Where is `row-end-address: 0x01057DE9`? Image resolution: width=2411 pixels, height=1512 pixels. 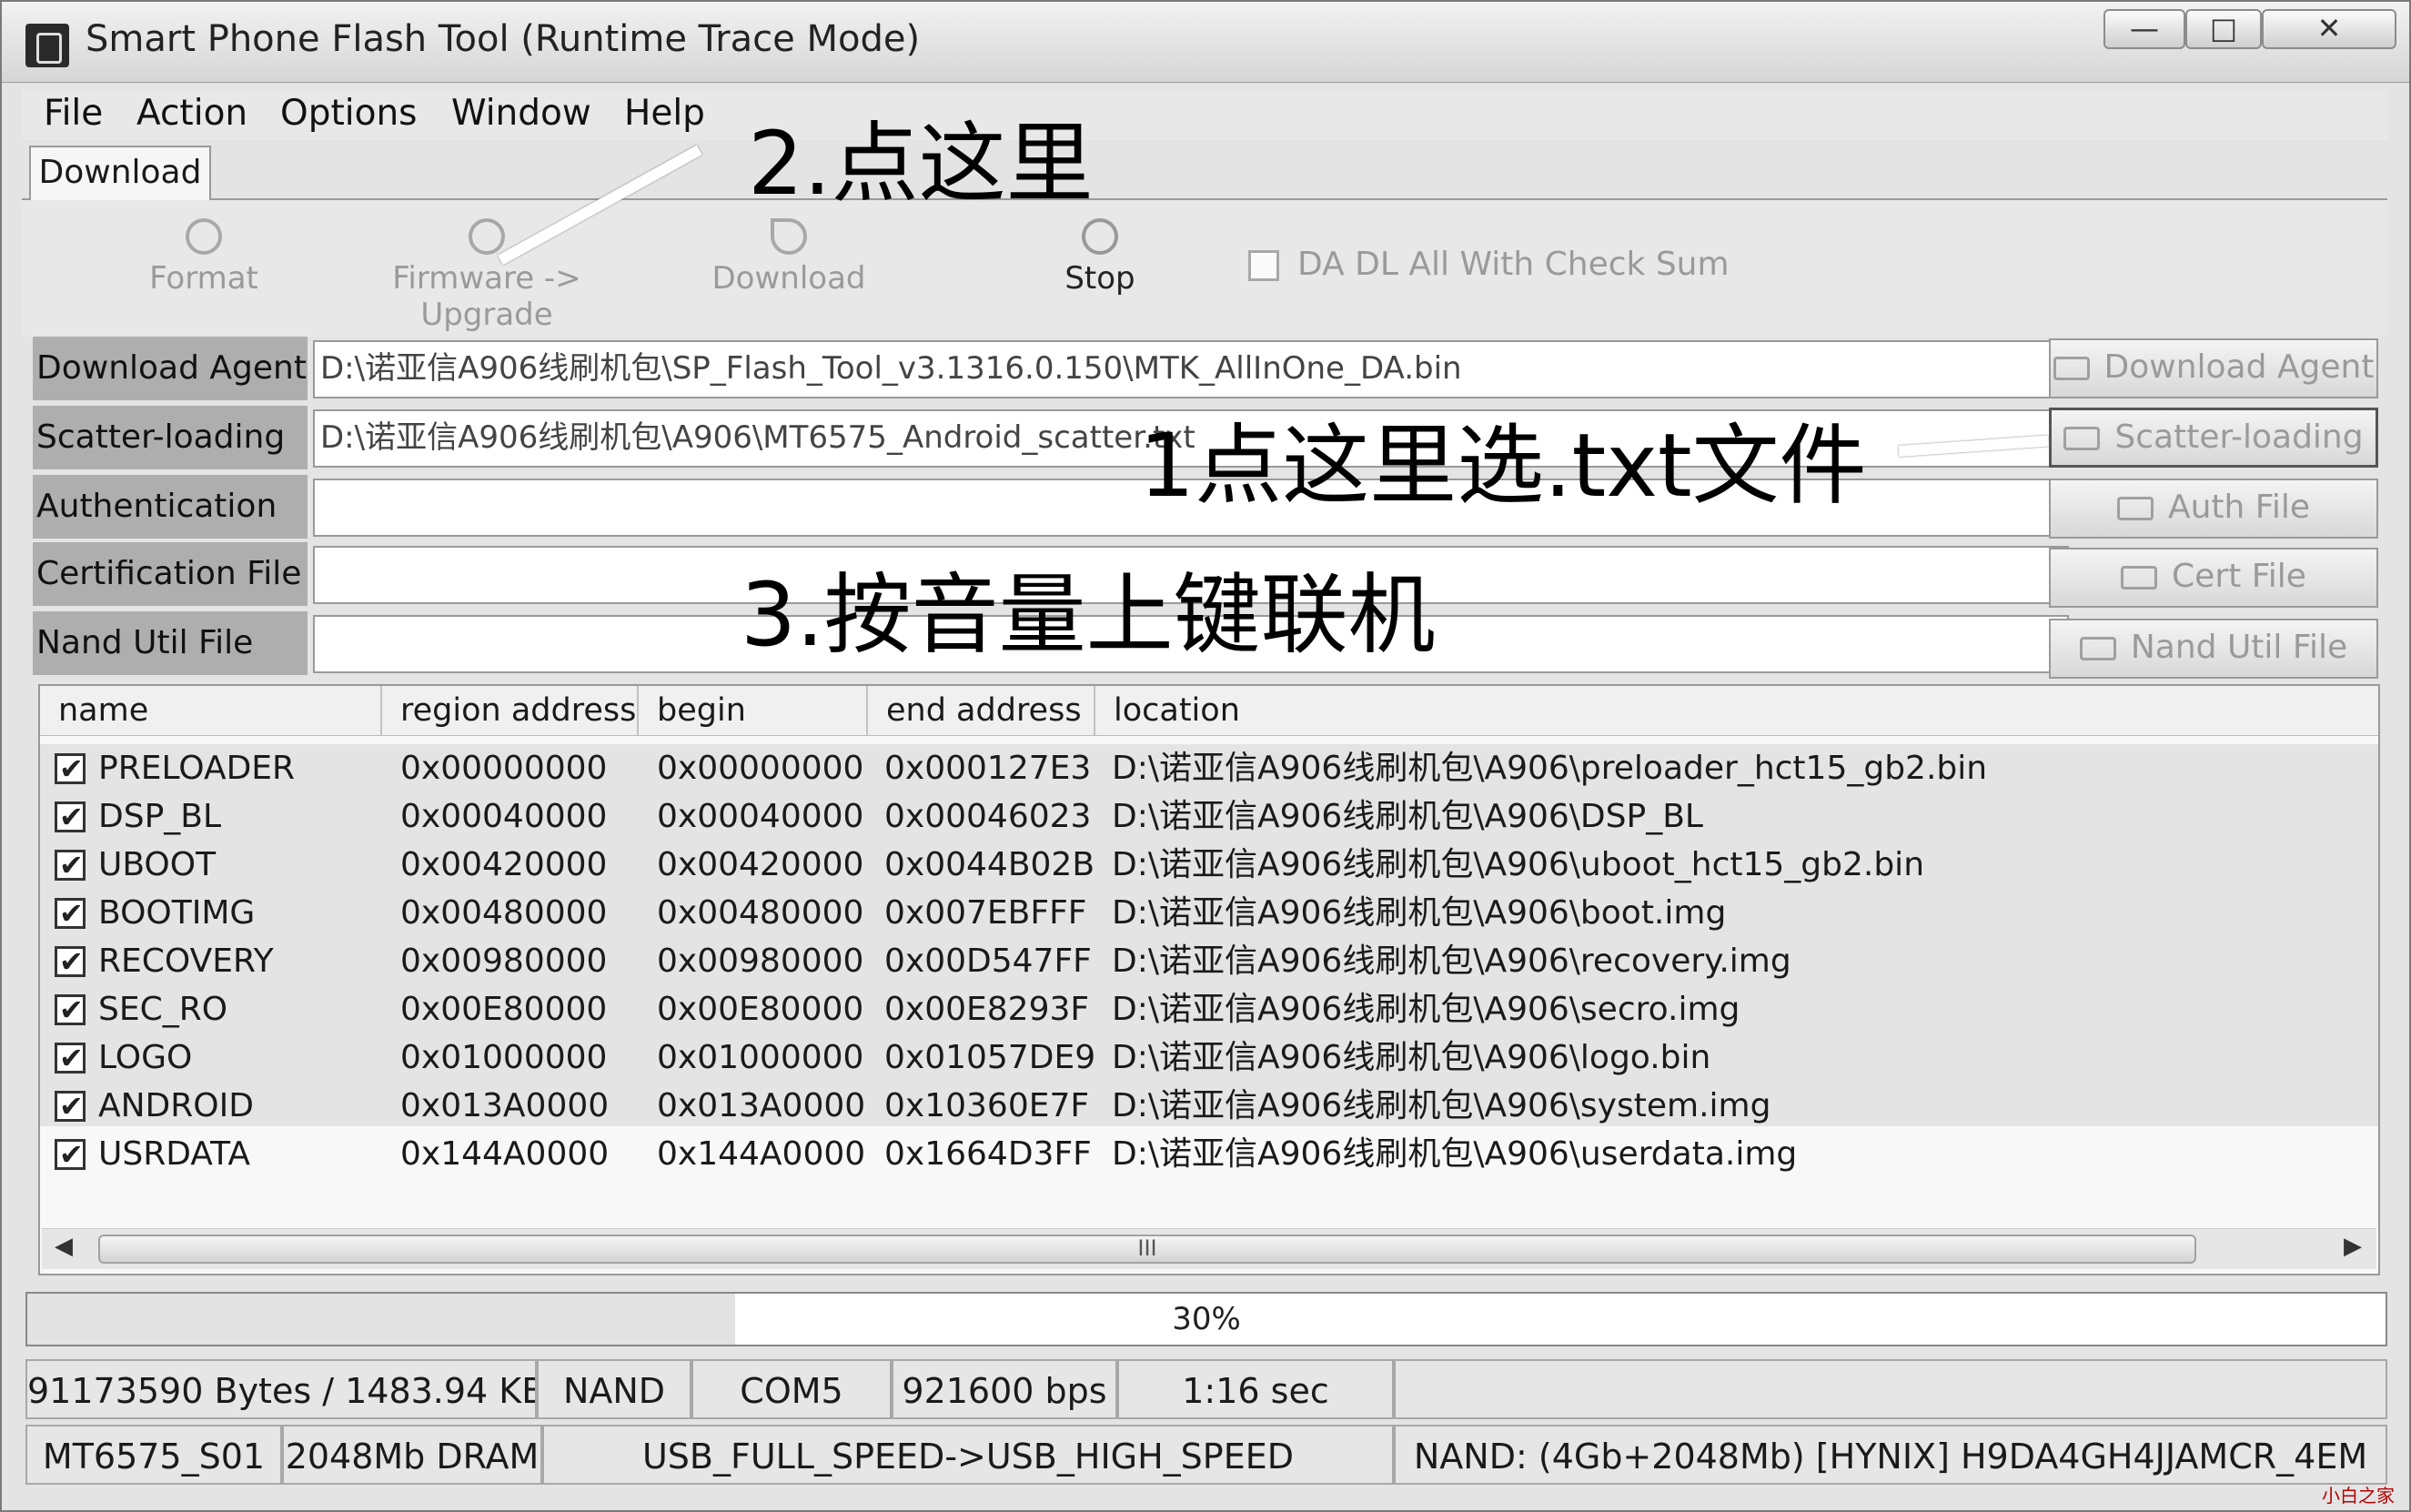 row-end-address: 0x01057DE9 is located at coordinates (990, 1058).